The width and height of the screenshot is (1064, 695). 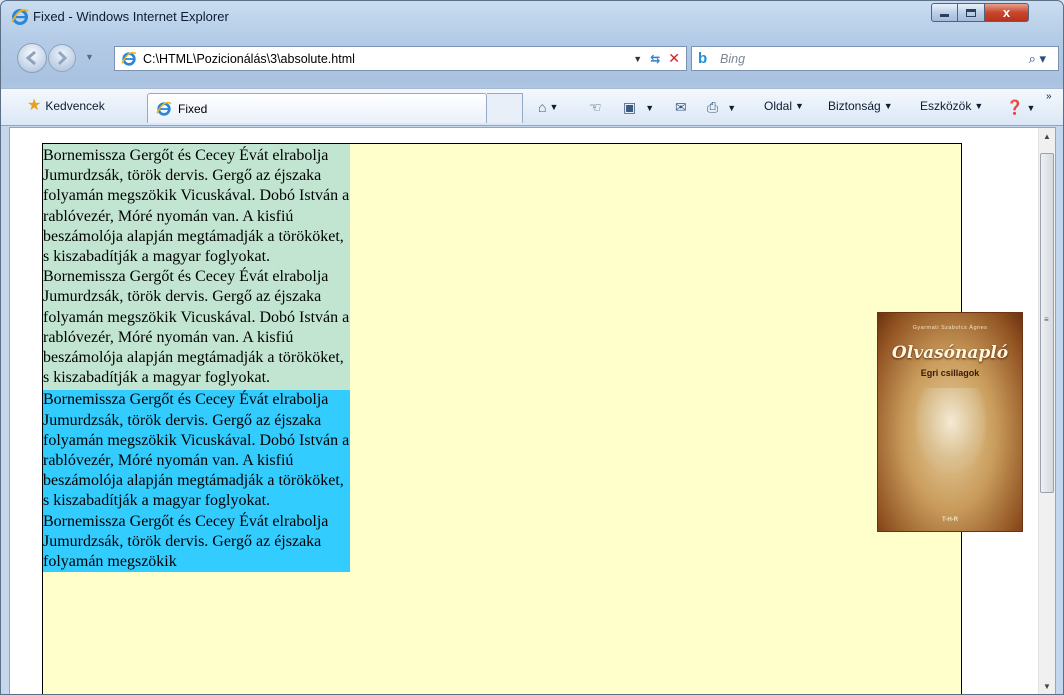 What do you see at coordinates (1015, 107) in the screenshot?
I see `help-icon: ❓` at bounding box center [1015, 107].